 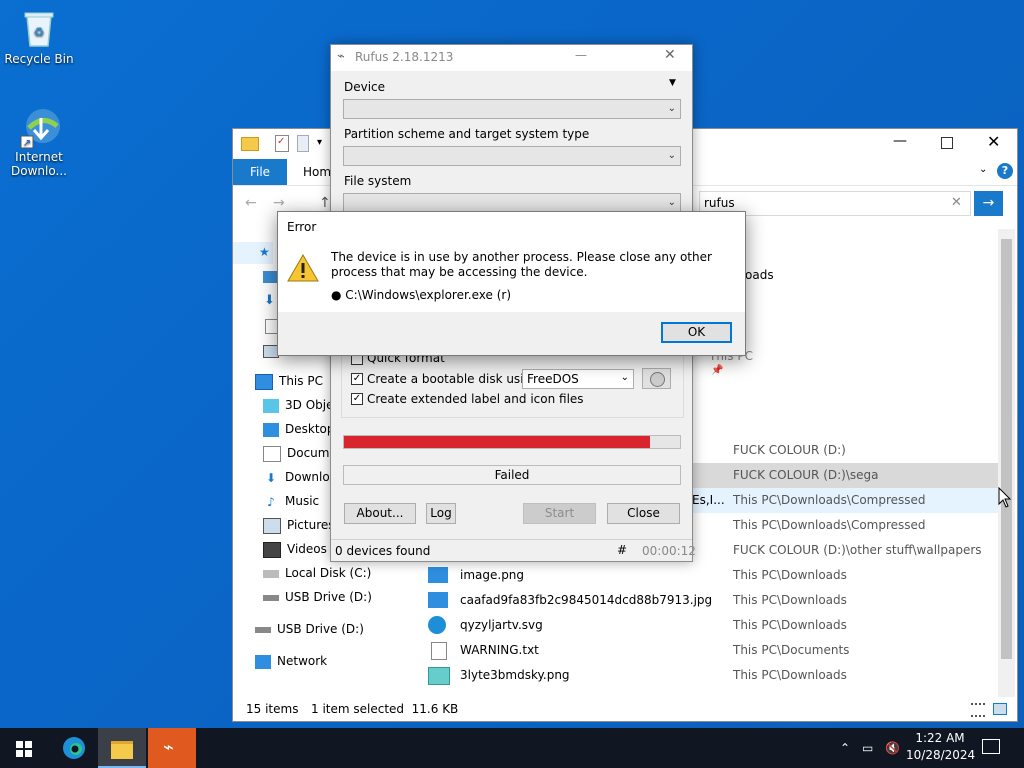 What do you see at coordinates (328, 573) in the screenshot?
I see `nav-label: Local Disk (C:)` at bounding box center [328, 573].